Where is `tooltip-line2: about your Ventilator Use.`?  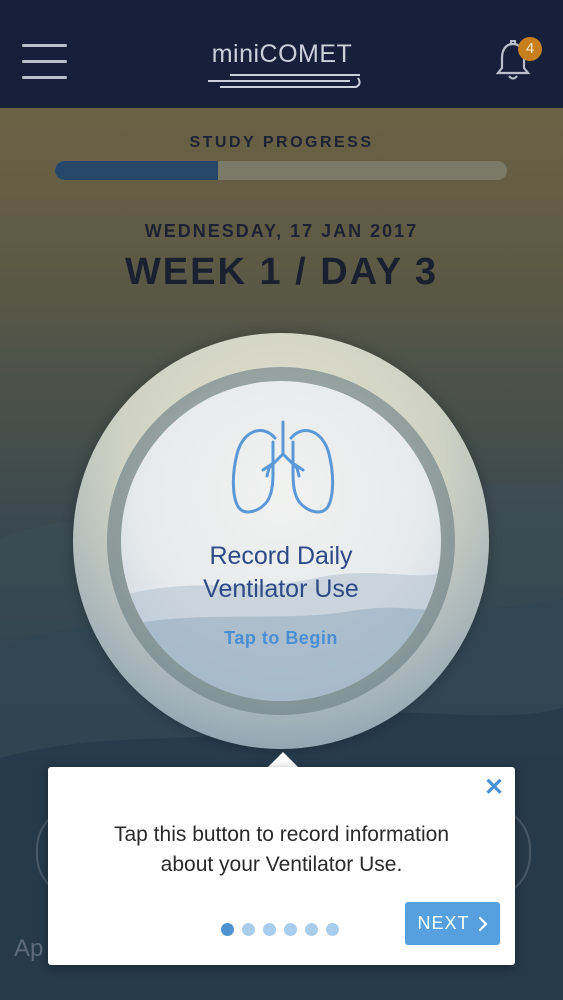 tooltip-line2: about your Ventilator Use. is located at coordinates (281, 864).